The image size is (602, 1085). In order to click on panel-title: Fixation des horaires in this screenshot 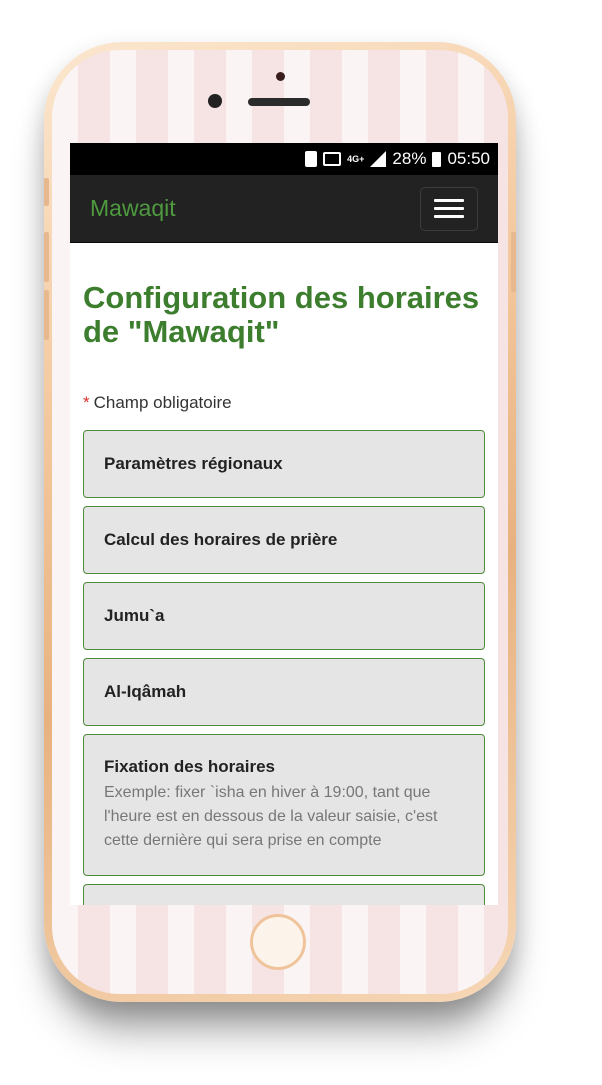, I will do `click(189, 766)`.